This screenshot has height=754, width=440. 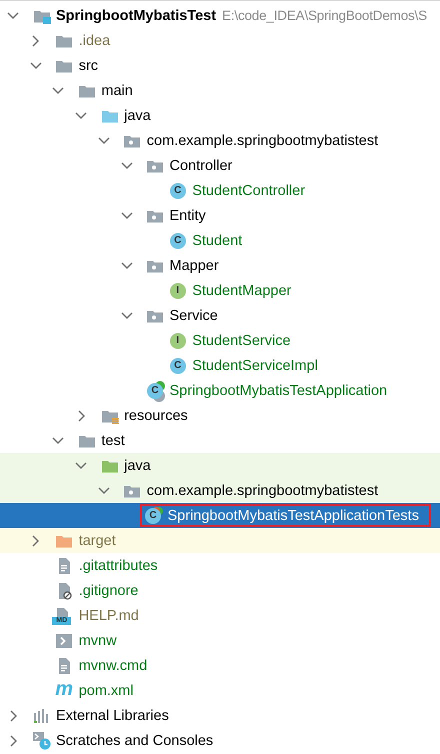 I want to click on tree-row: Service, so click(x=220, y=315).